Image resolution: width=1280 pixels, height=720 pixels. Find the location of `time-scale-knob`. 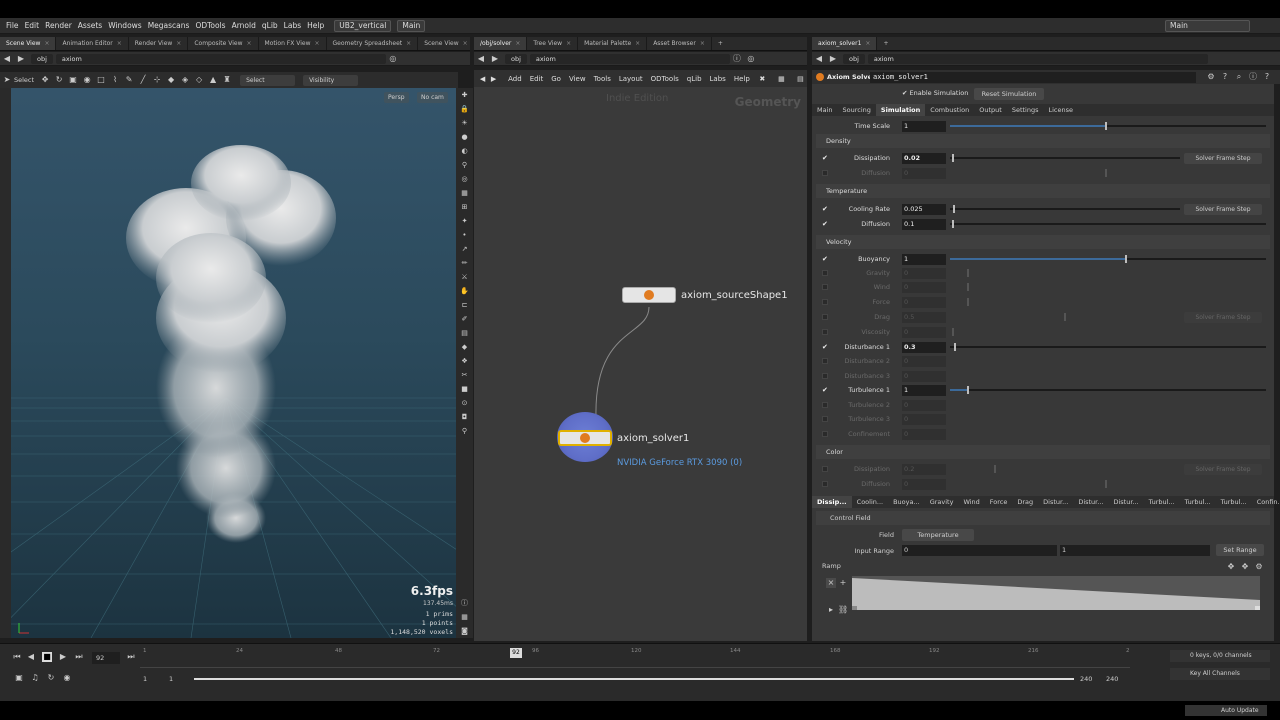

time-scale-knob is located at coordinates (1106, 126).